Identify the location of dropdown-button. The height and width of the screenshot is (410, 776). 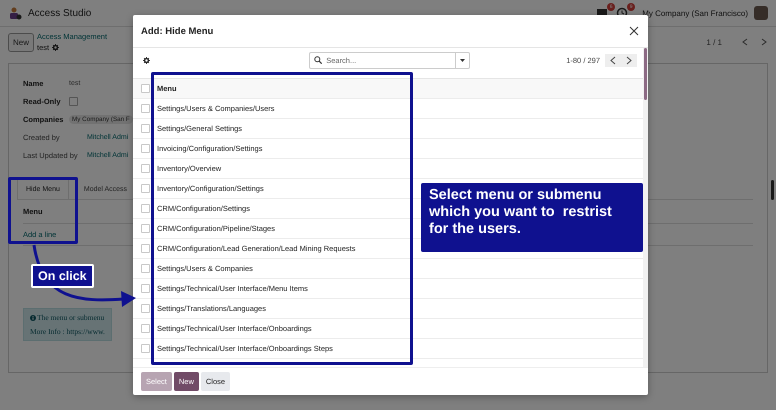
(462, 60).